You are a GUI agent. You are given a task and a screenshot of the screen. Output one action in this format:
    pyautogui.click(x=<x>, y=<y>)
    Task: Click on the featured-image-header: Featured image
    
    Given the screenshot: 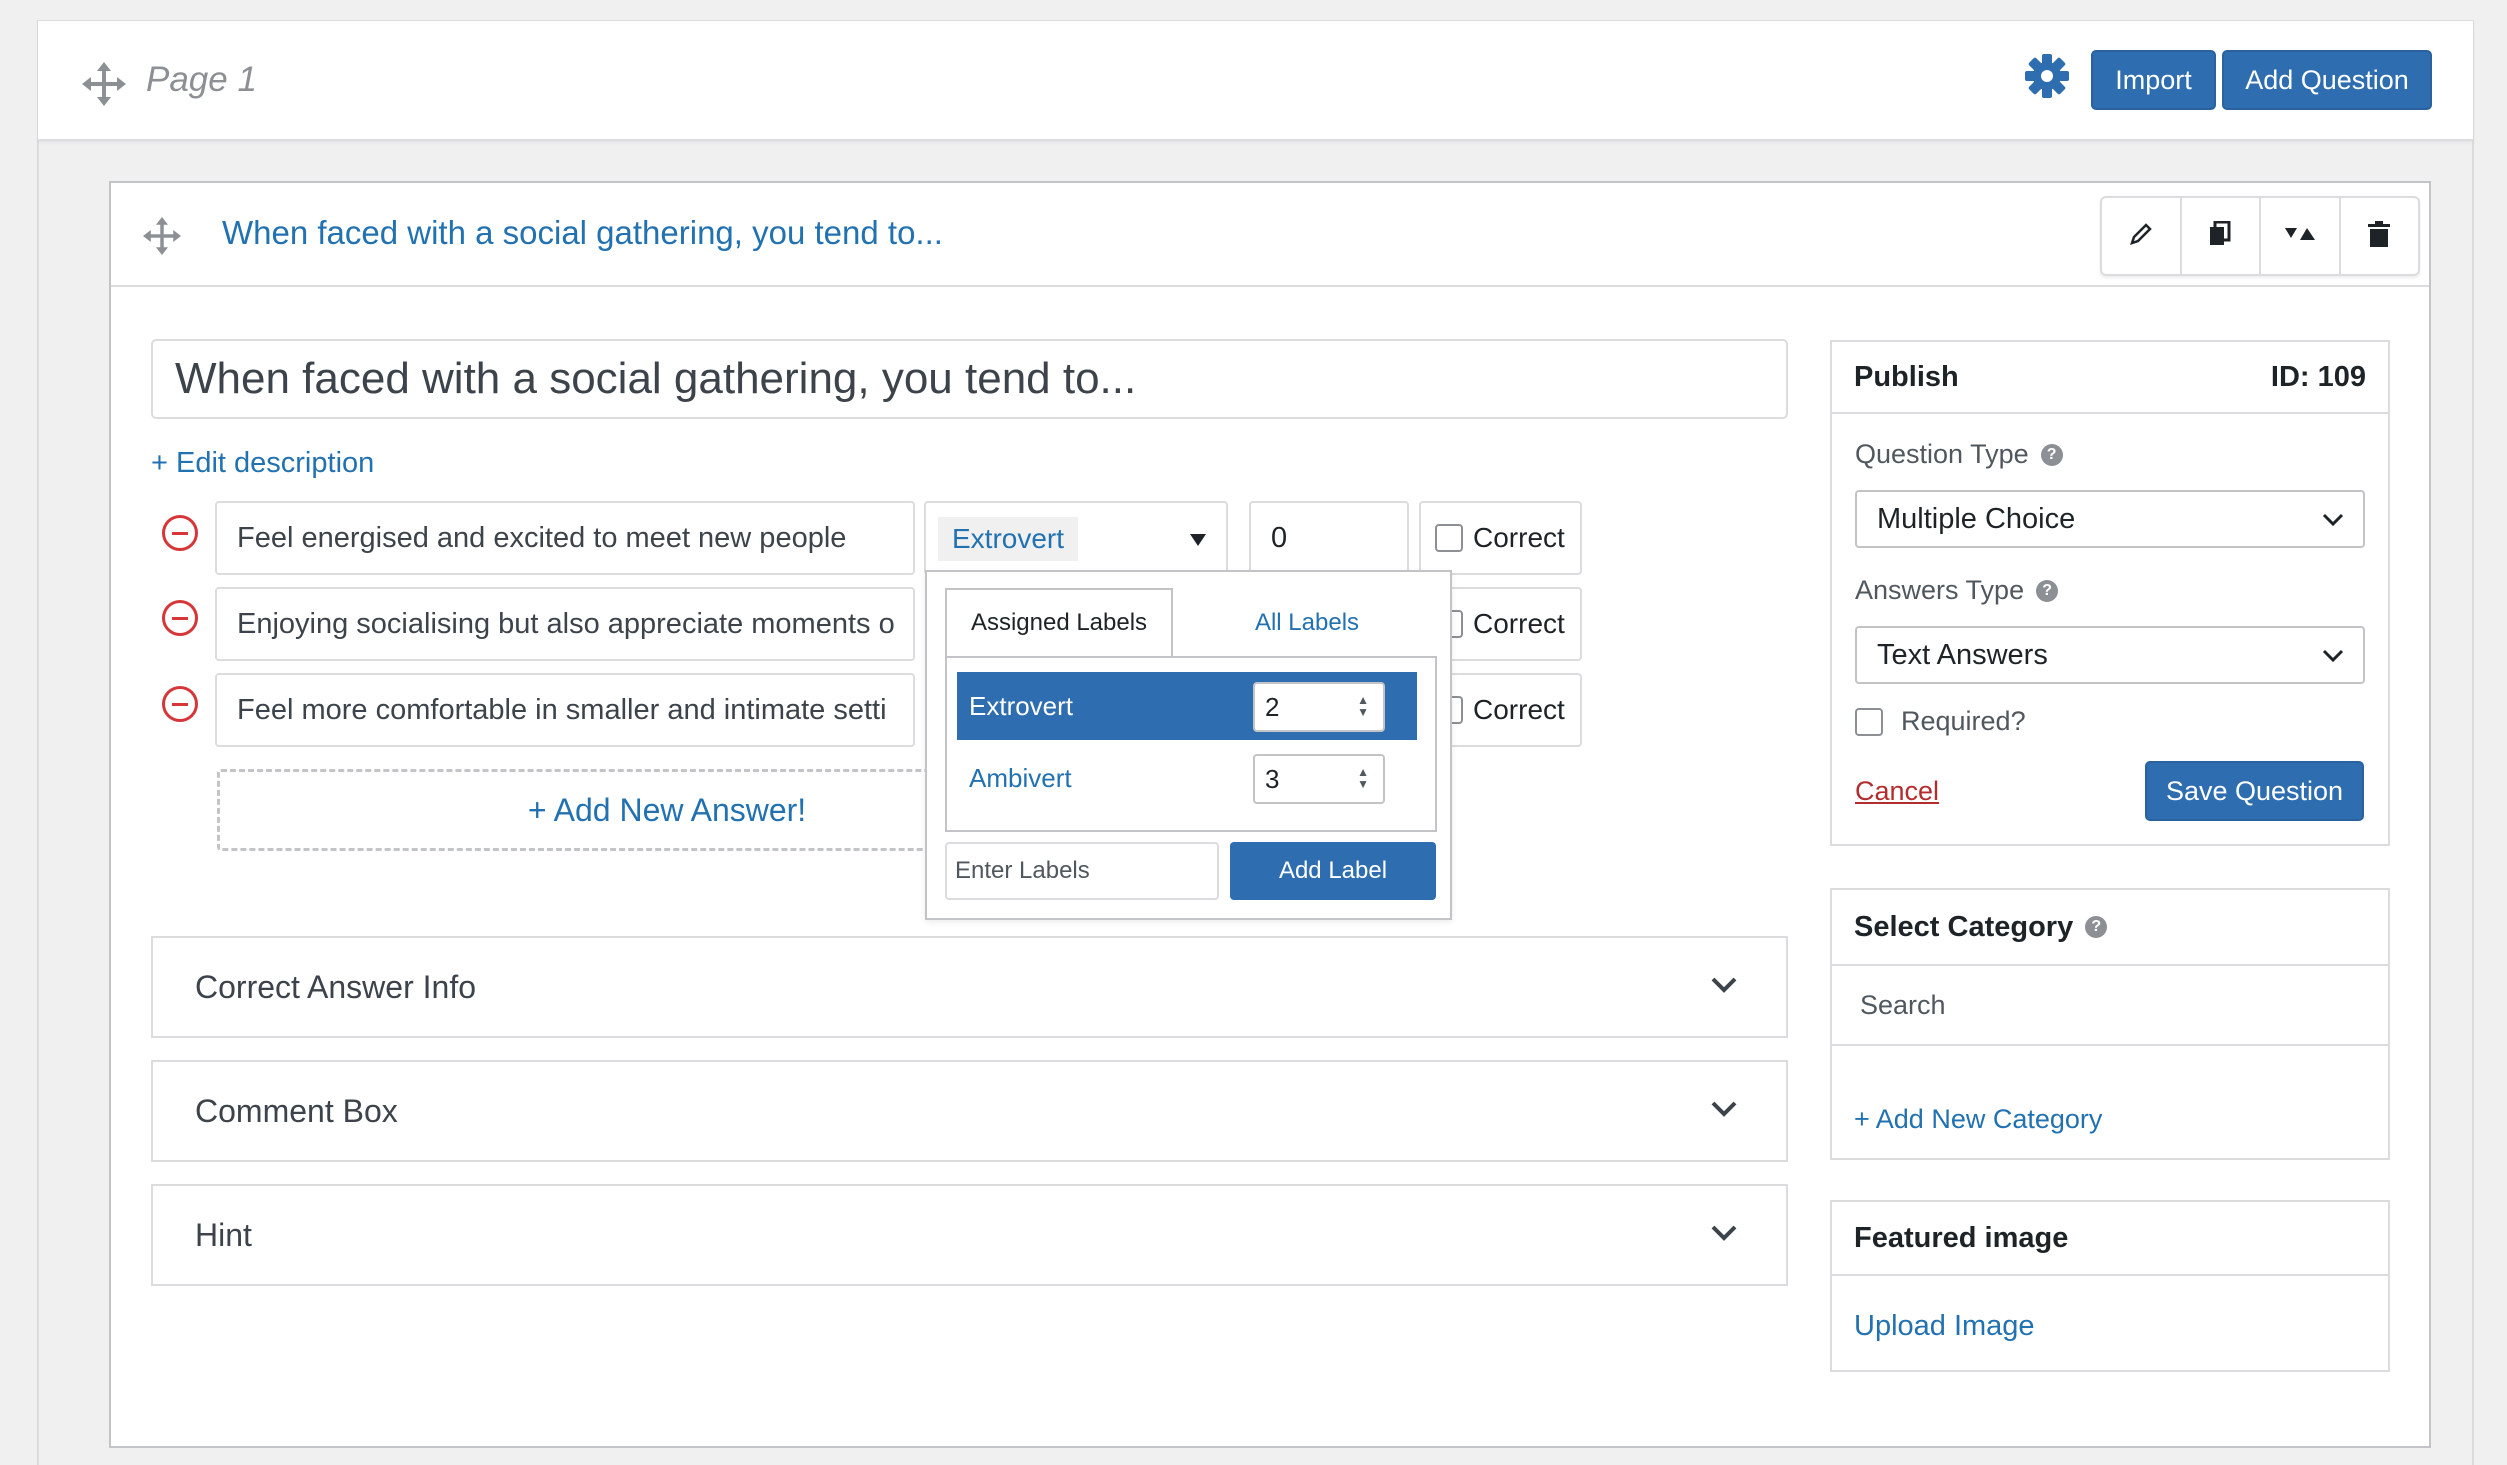 What is the action you would take?
    pyautogui.click(x=2110, y=1239)
    